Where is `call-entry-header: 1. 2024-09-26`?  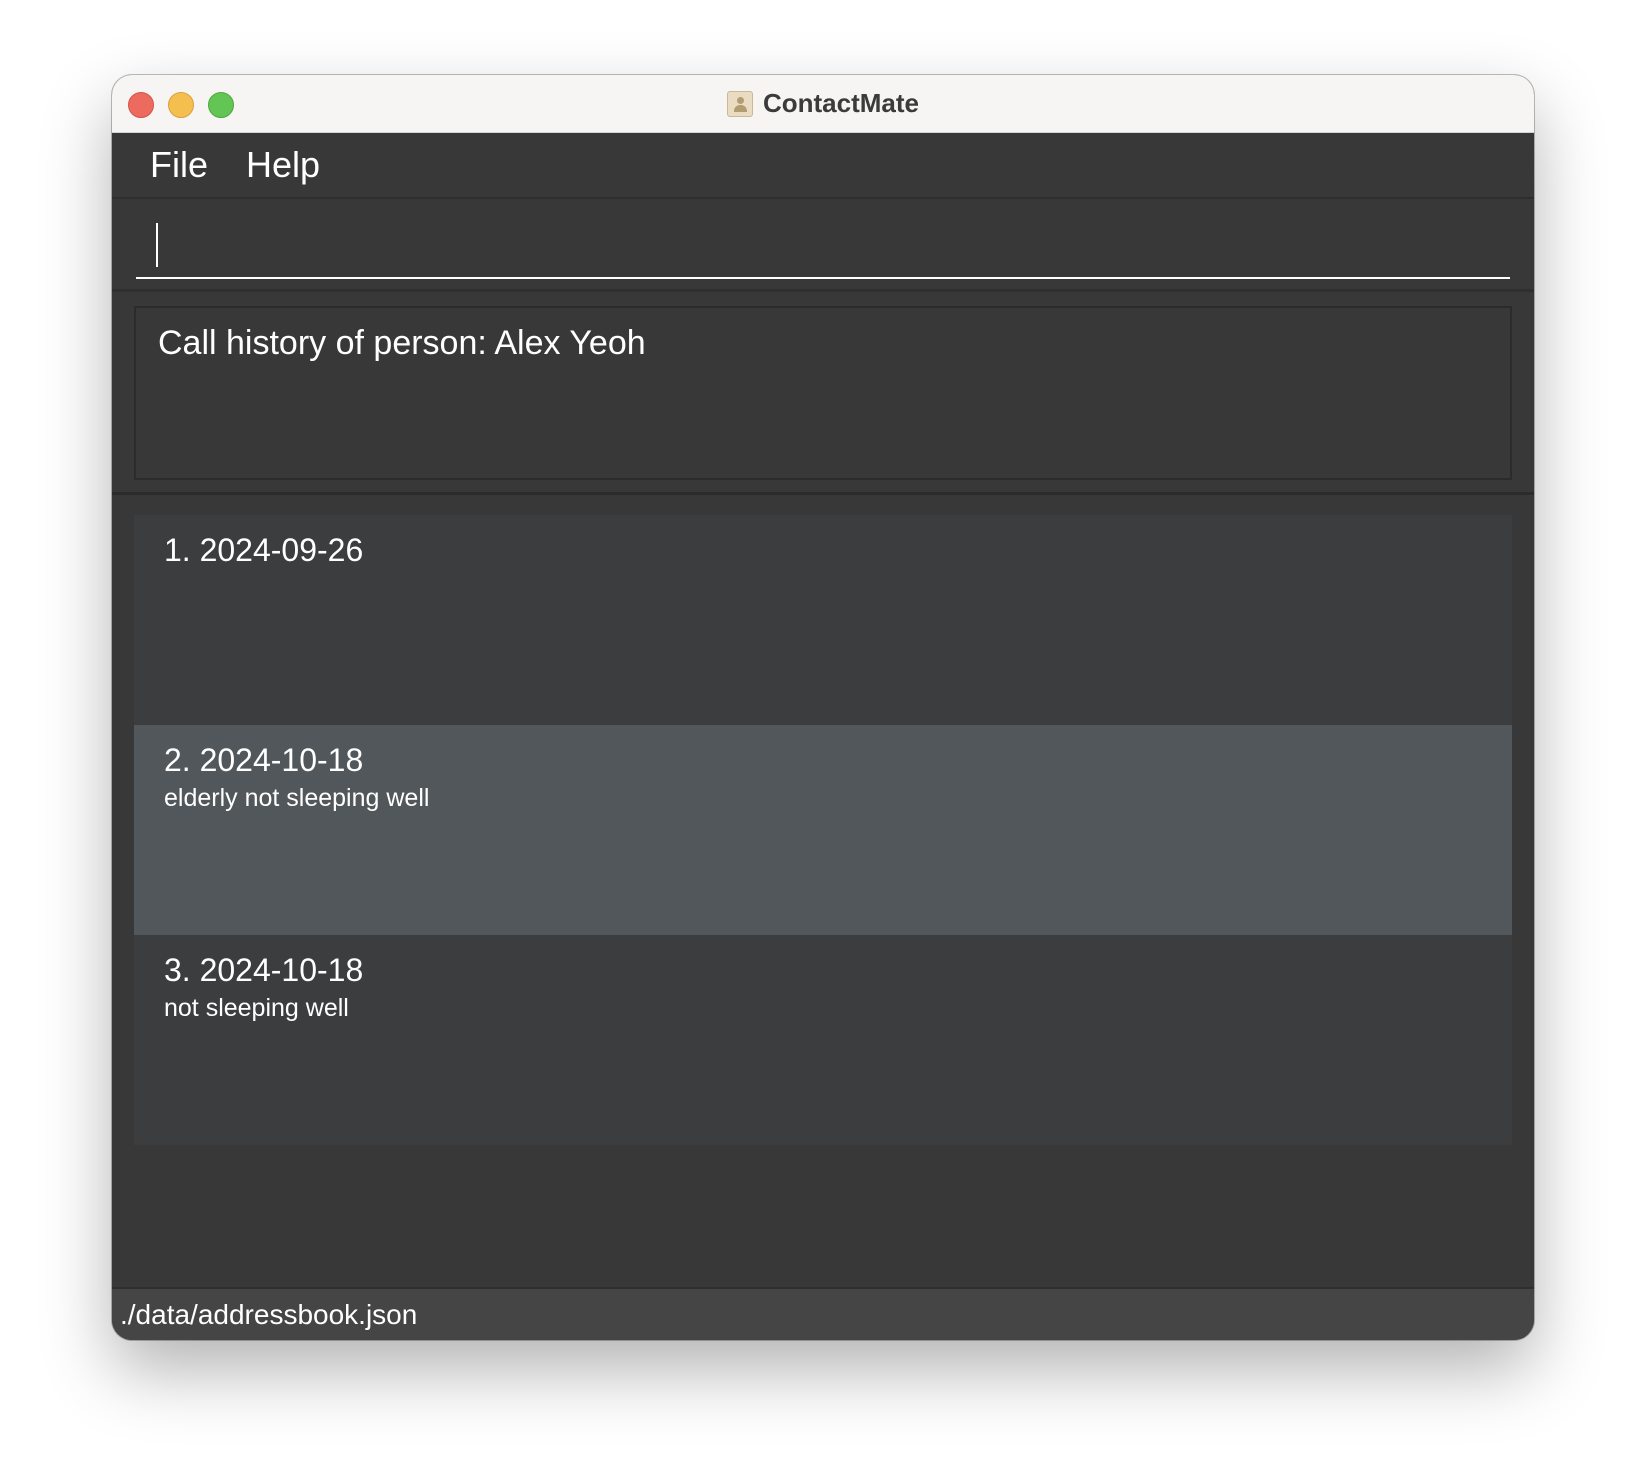
call-entry-header: 1. 2024-09-26 is located at coordinates (264, 550).